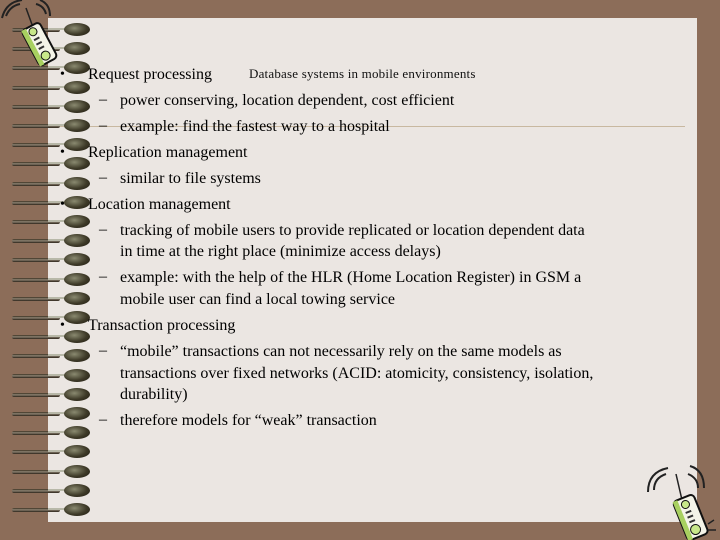  I want to click on bullet-text: Request processing, so click(150, 74).